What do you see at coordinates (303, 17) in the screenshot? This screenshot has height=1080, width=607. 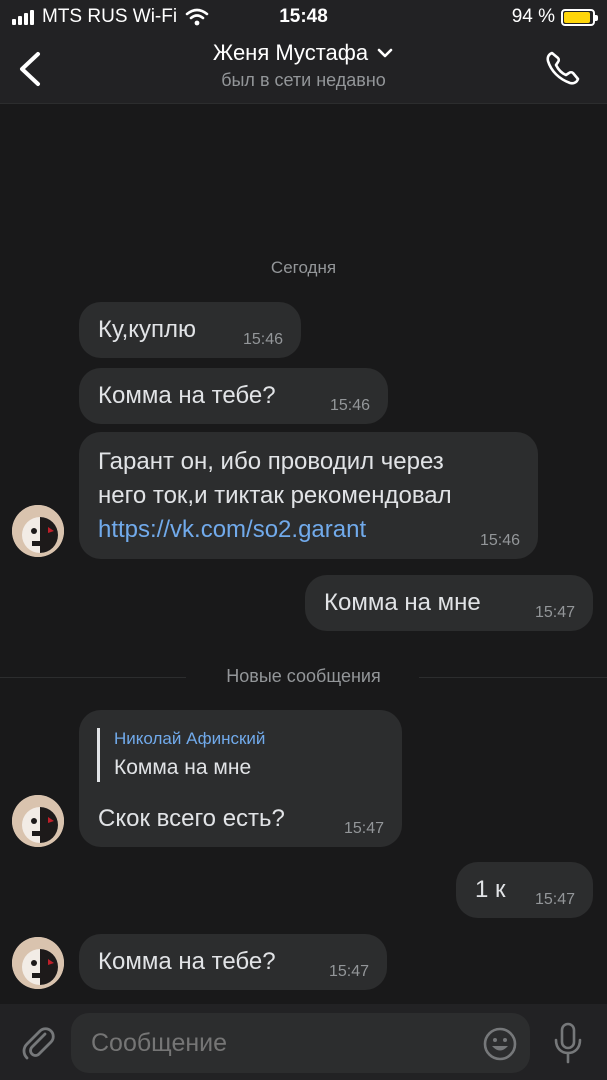 I see `status-bar: MTS RUS Wi-Fi 15:48 94 %` at bounding box center [303, 17].